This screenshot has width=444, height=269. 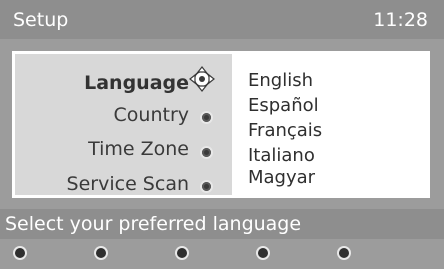 What do you see at coordinates (136, 83) in the screenshot?
I see `menu-item-language: Language` at bounding box center [136, 83].